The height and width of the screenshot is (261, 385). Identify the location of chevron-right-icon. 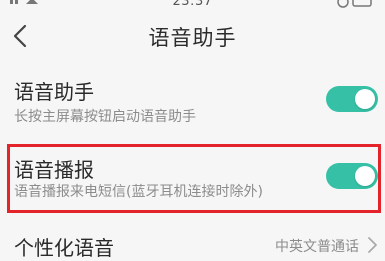
(372, 245).